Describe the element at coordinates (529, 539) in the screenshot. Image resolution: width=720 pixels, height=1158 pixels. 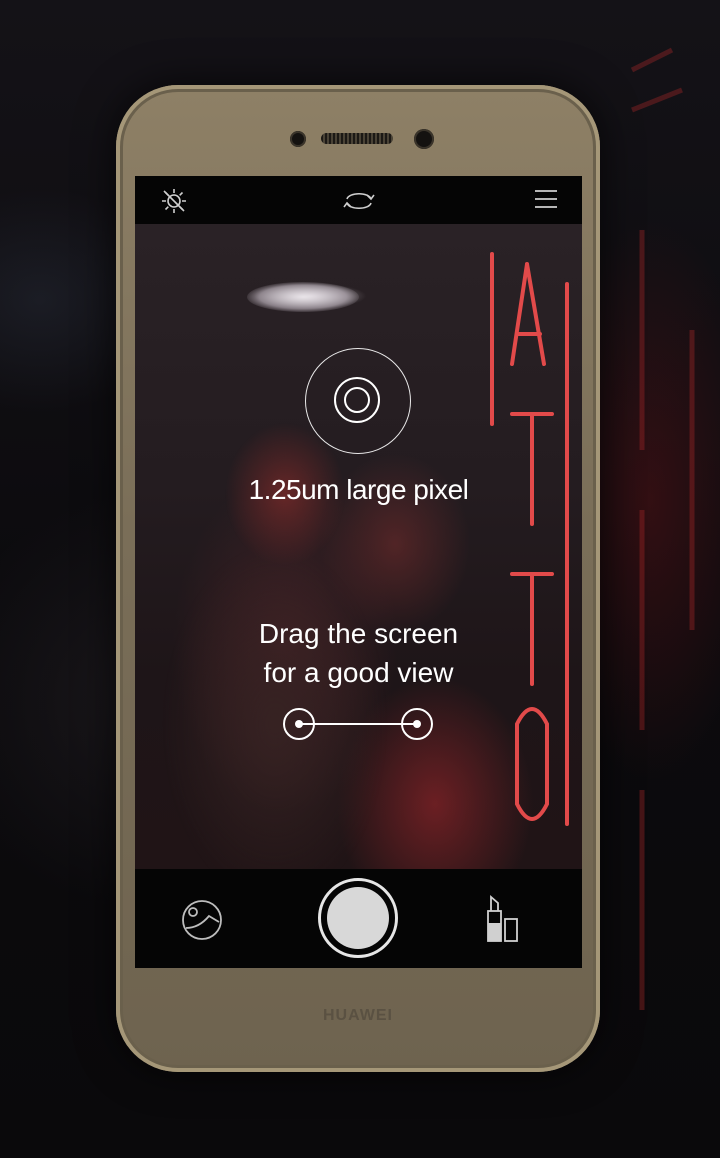
I see `neon-sign` at that location.